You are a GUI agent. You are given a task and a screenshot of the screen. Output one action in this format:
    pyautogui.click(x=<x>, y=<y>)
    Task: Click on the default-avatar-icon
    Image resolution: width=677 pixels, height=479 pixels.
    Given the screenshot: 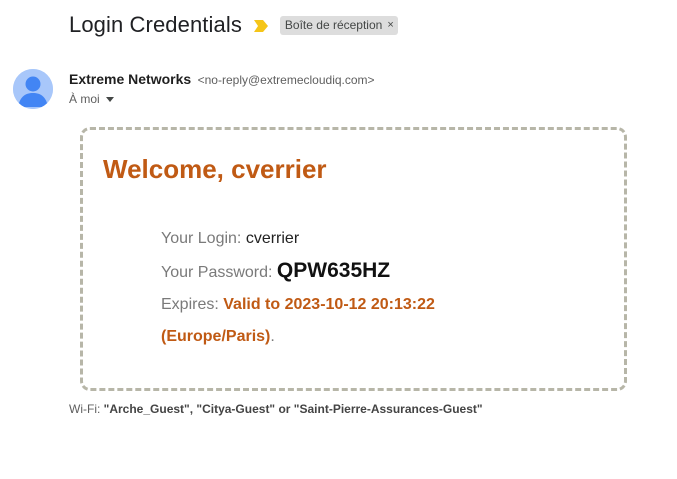 What is the action you would take?
    pyautogui.click(x=33, y=89)
    